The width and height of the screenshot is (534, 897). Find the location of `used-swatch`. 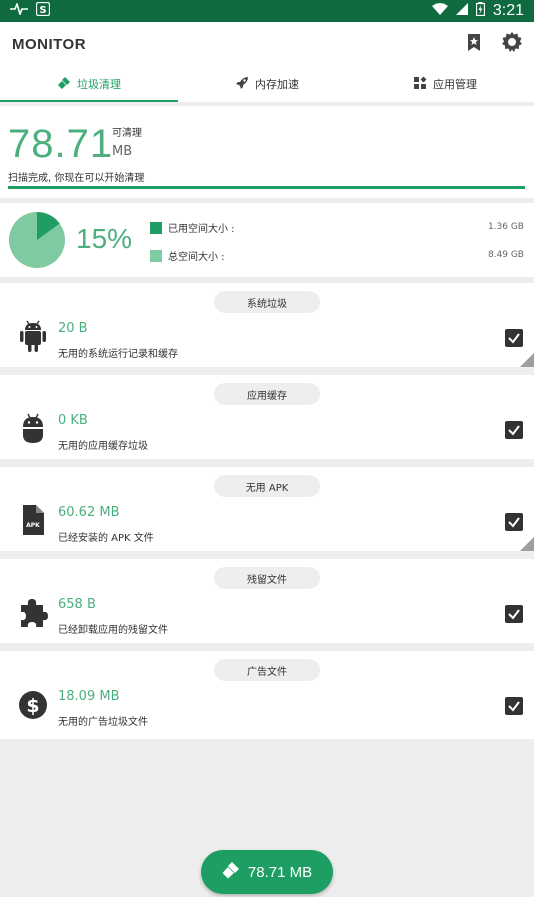

used-swatch is located at coordinates (156, 227).